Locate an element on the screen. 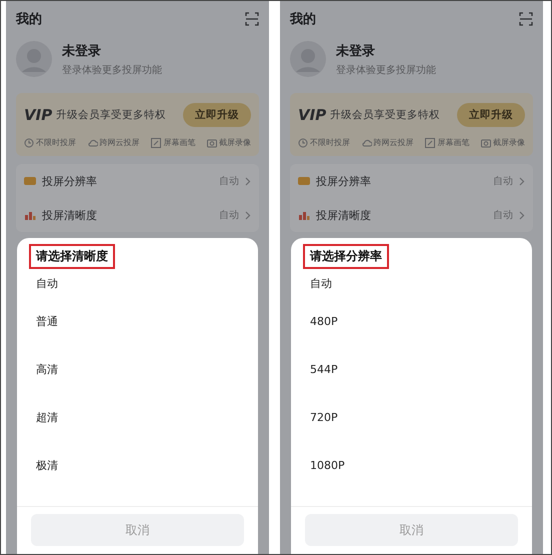 Image resolution: width=552 pixels, height=555 pixels. option-item: 超清 is located at coordinates (137, 417).